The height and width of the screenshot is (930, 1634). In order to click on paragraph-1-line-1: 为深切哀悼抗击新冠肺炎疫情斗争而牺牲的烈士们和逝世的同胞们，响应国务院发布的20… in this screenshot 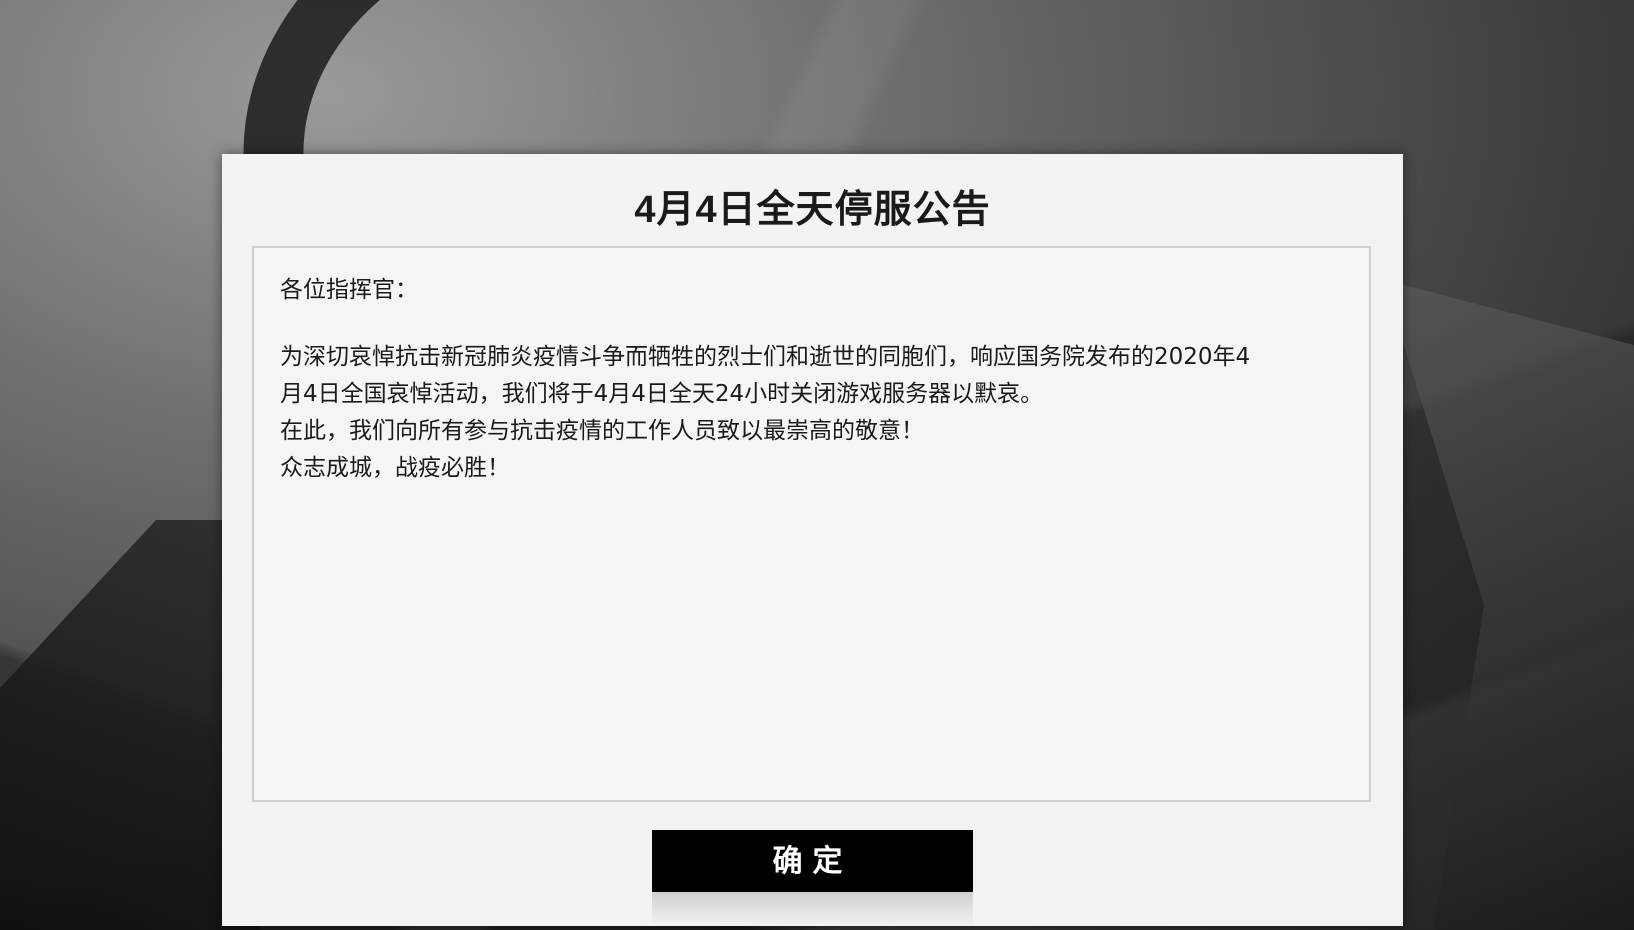, I will do `click(765, 357)`.